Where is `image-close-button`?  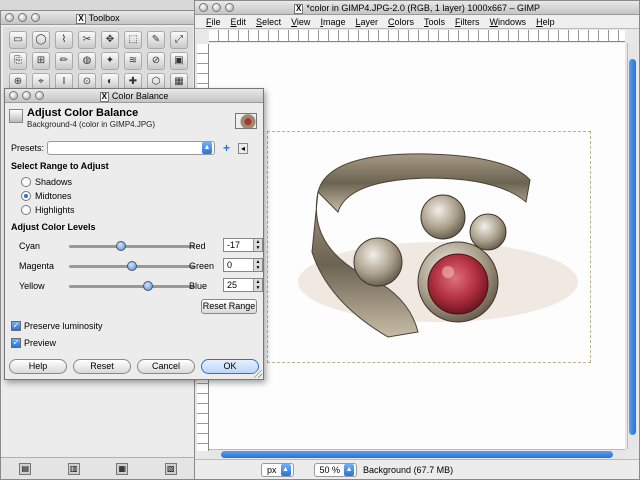 image-close-button is located at coordinates (203, 7).